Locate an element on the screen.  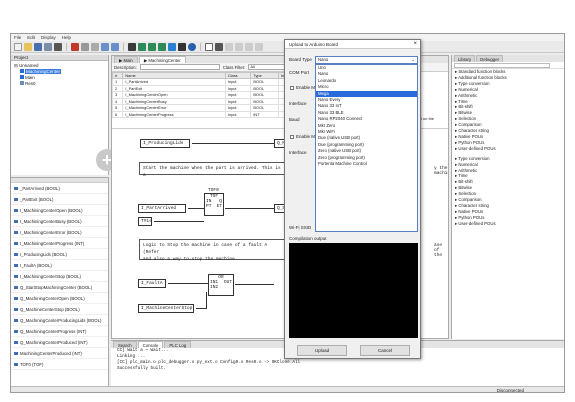
variable-list-item: Q_MachiningCenterProduced (INT) is located at coordinates (59, 342).